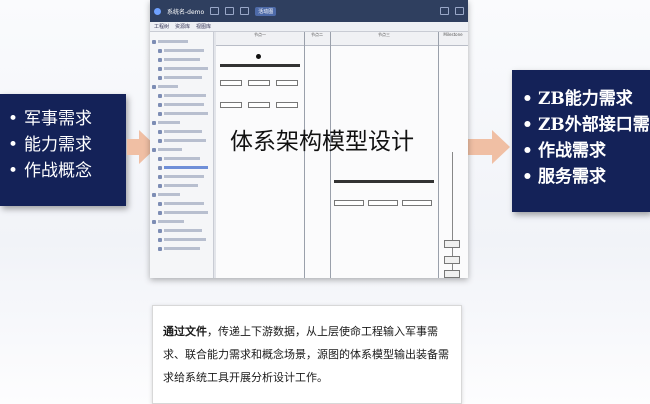 The width and height of the screenshot is (650, 404). Describe the element at coordinates (245, 11) in the screenshot. I see `save-icon` at that location.